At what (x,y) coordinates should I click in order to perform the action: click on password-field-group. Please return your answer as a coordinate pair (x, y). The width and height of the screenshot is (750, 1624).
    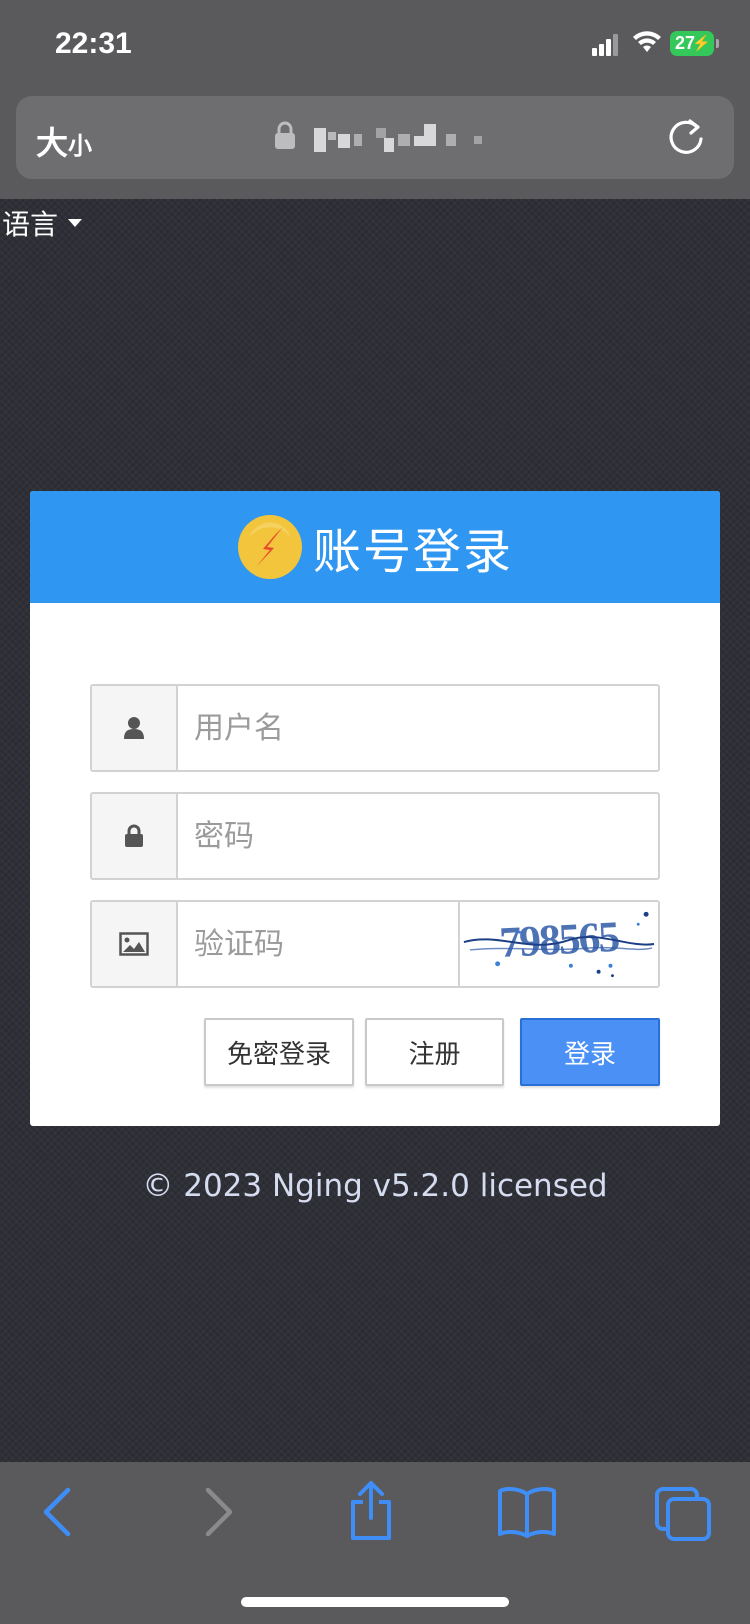
    Looking at the image, I should click on (375, 836).